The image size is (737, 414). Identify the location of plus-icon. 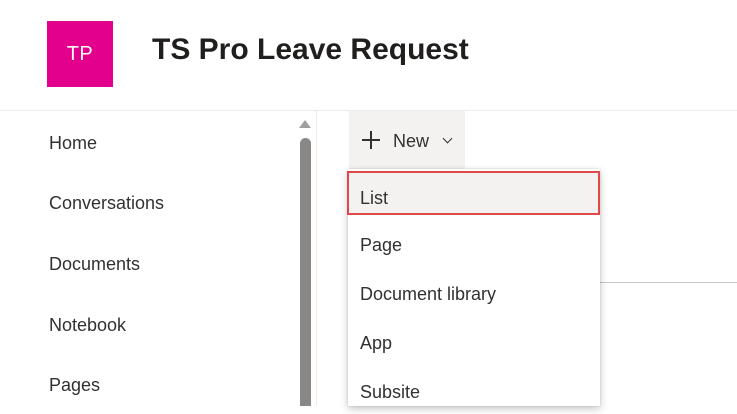
(371, 140).